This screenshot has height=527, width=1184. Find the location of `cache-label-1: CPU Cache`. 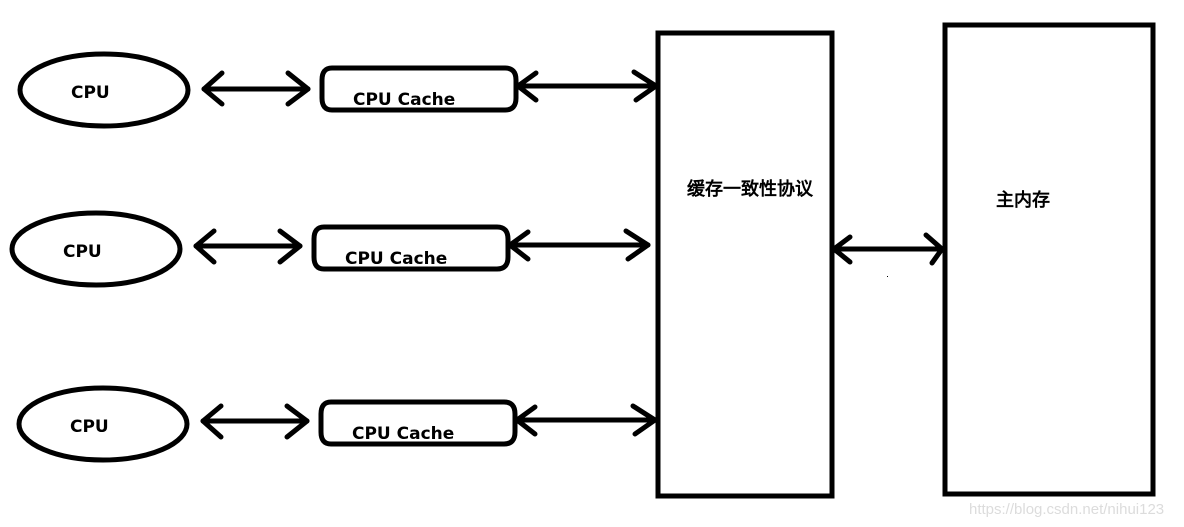

cache-label-1: CPU Cache is located at coordinates (404, 100).